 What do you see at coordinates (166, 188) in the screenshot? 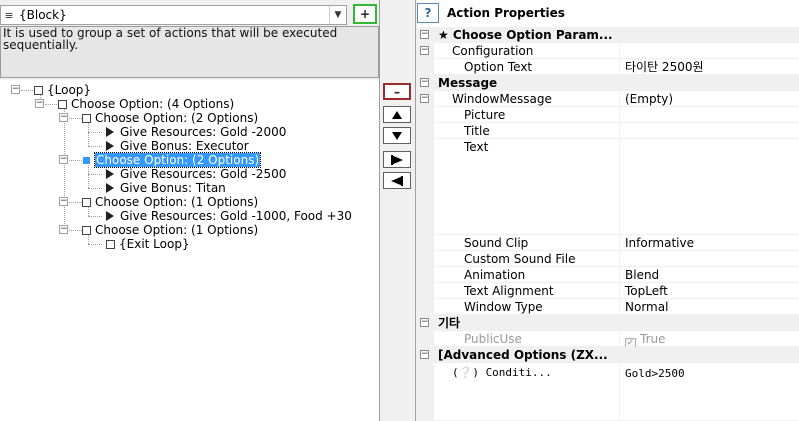
I see `tree-node-give-bonus: Give Bonus: Titan` at bounding box center [166, 188].